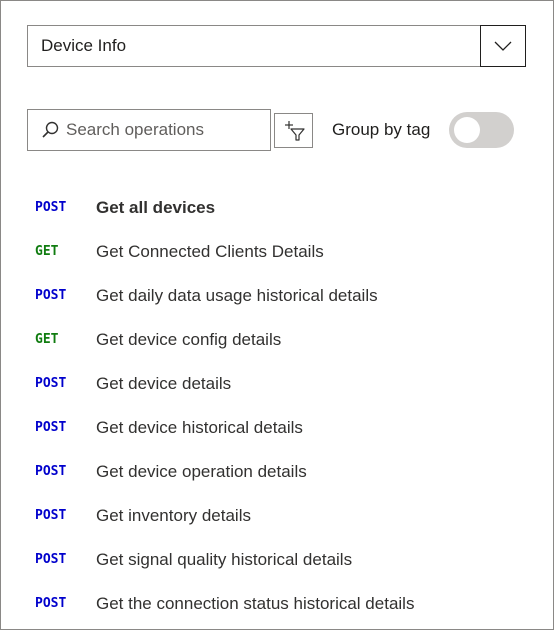 This screenshot has height=630, width=554. Describe the element at coordinates (156, 207) in the screenshot. I see `operation-name: Get all devices` at that location.